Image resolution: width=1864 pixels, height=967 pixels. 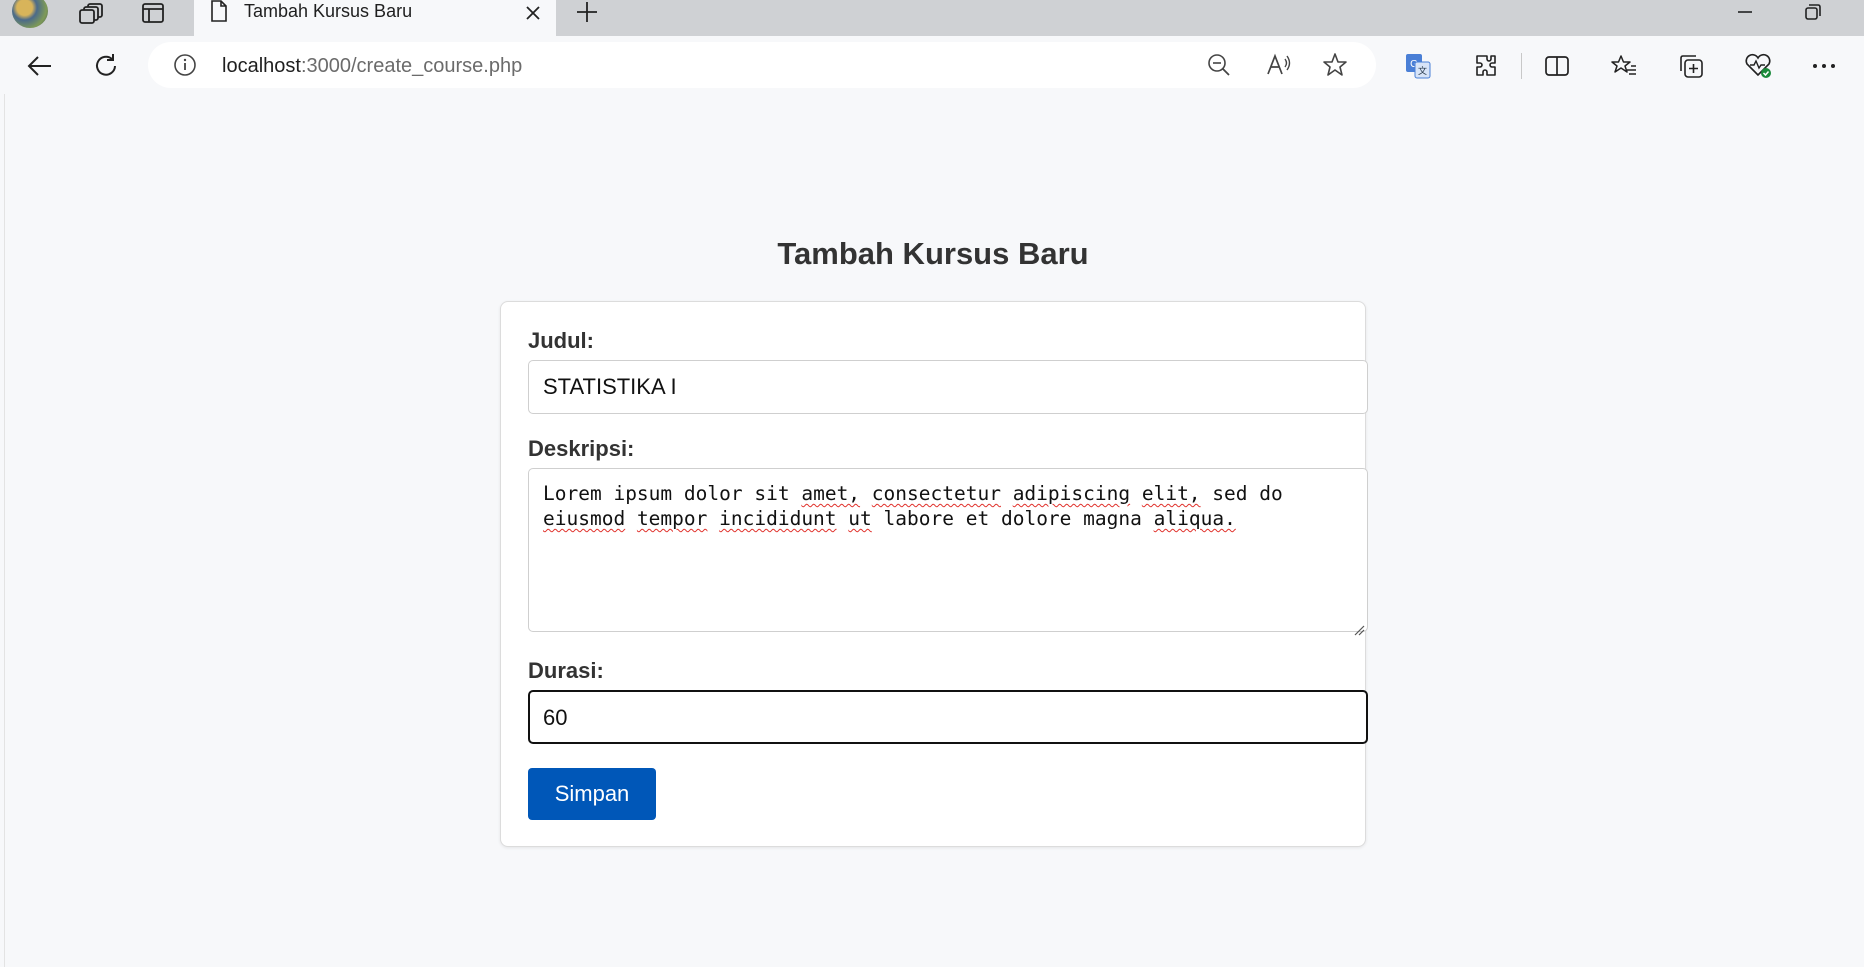 What do you see at coordinates (1422, 70) in the screenshot?
I see `svg-text: 文` at bounding box center [1422, 70].